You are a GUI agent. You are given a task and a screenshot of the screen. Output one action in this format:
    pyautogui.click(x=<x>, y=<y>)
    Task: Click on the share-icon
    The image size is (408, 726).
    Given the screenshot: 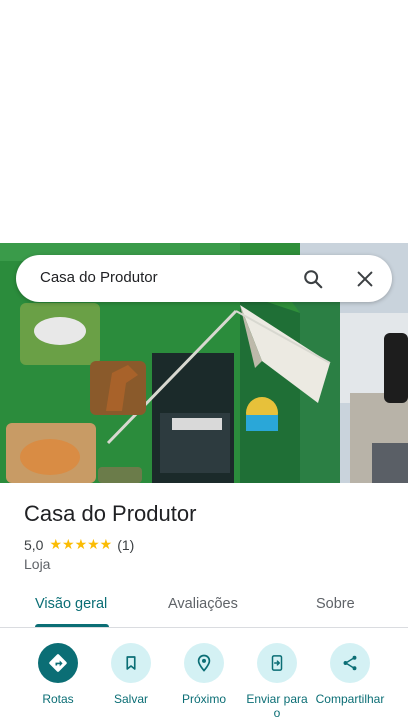 What is the action you would take?
    pyautogui.click(x=350, y=663)
    